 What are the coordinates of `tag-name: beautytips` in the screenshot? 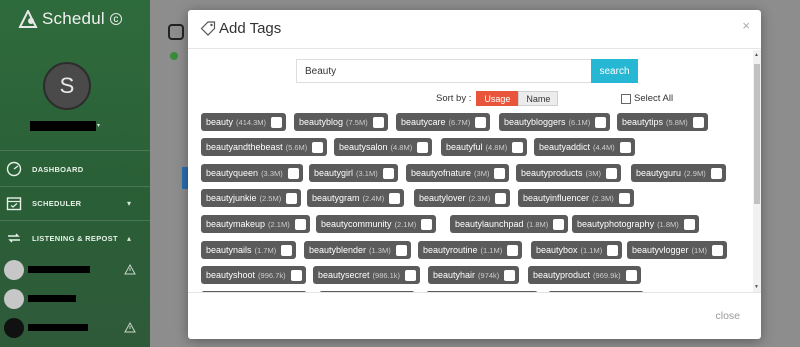 It's located at (643, 122).